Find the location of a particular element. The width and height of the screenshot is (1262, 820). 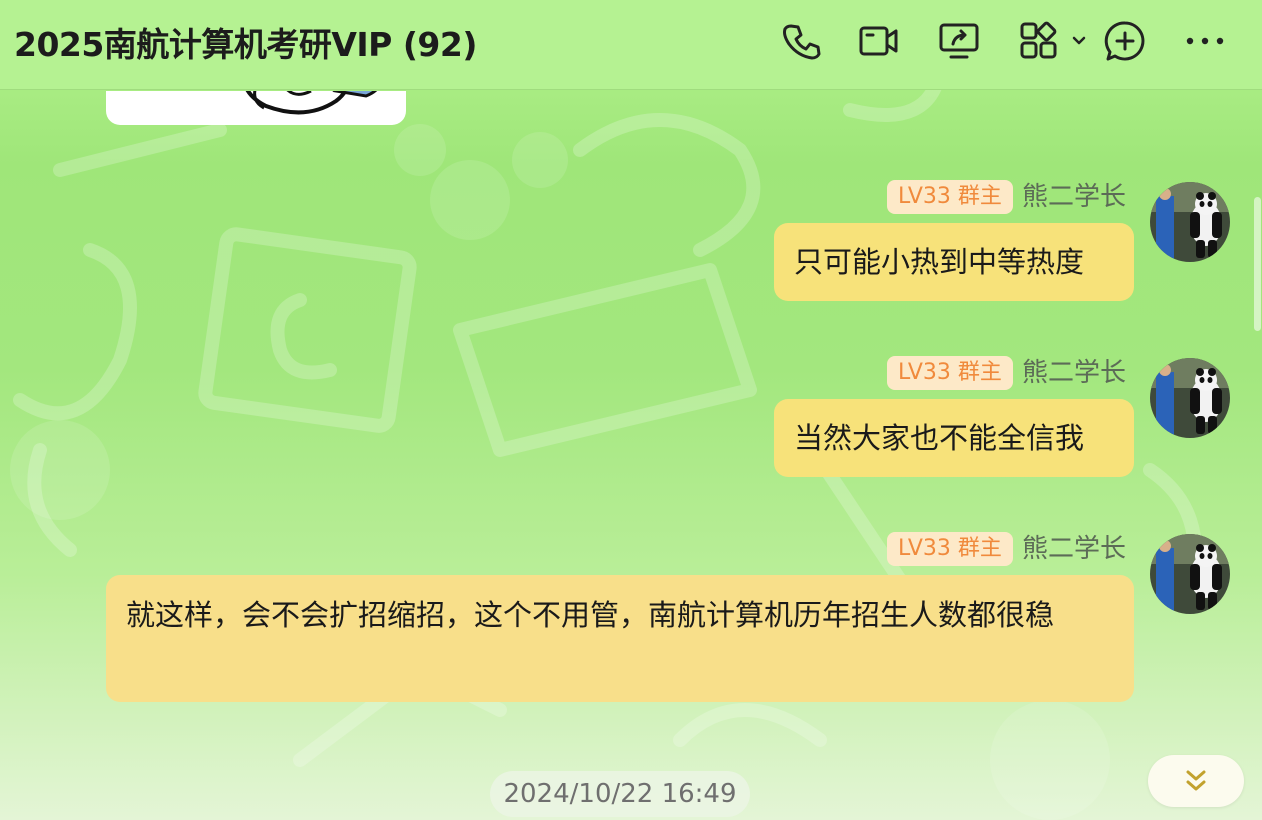

apps-icon is located at coordinates (1039, 41).